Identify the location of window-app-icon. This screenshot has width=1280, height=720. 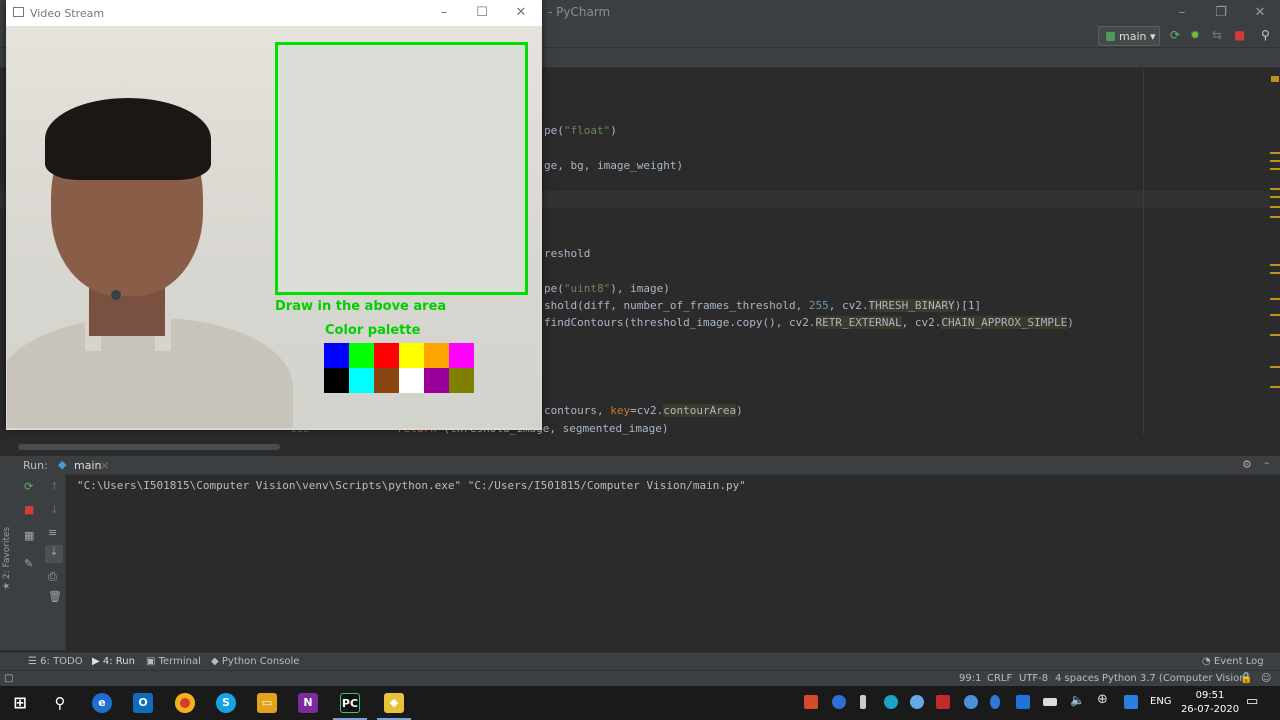
(18, 12).